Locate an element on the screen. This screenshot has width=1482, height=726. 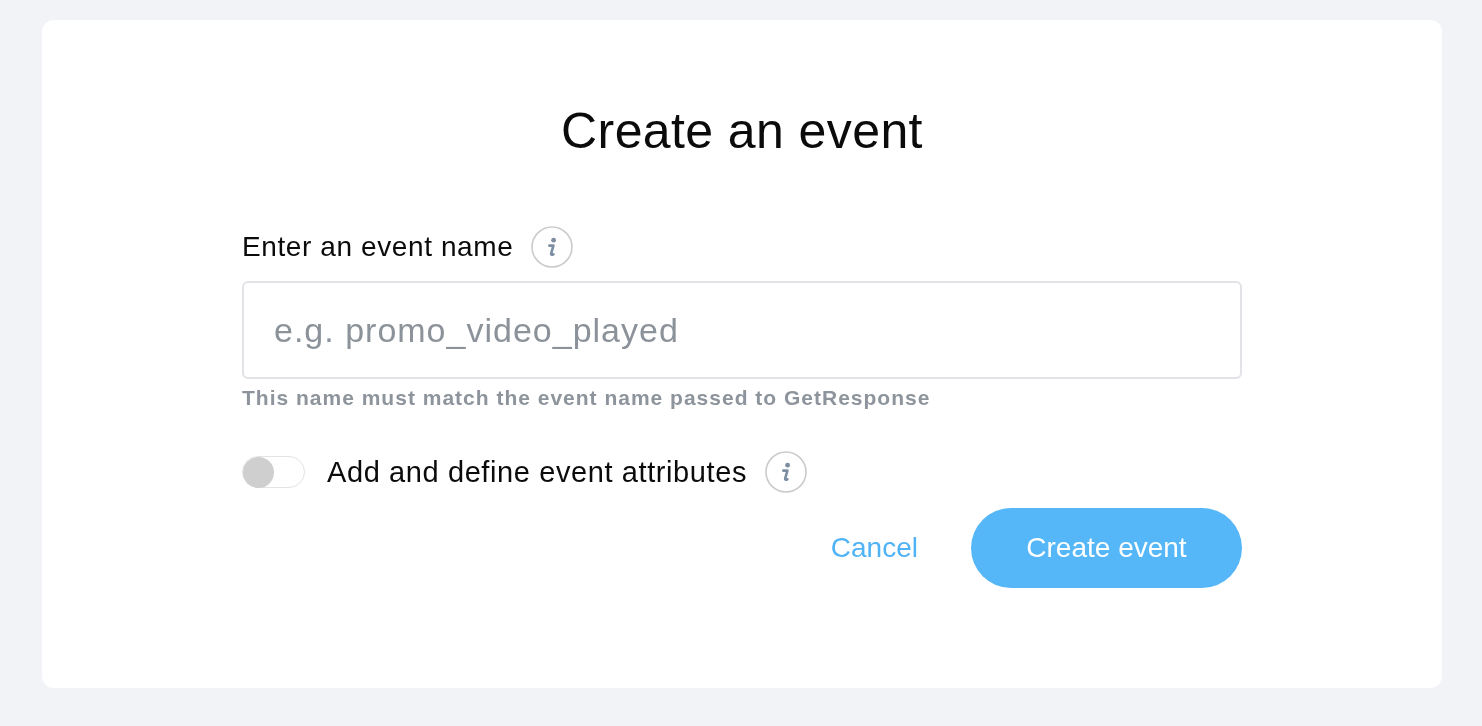
dialog-title: Create an event is located at coordinates (742, 131).